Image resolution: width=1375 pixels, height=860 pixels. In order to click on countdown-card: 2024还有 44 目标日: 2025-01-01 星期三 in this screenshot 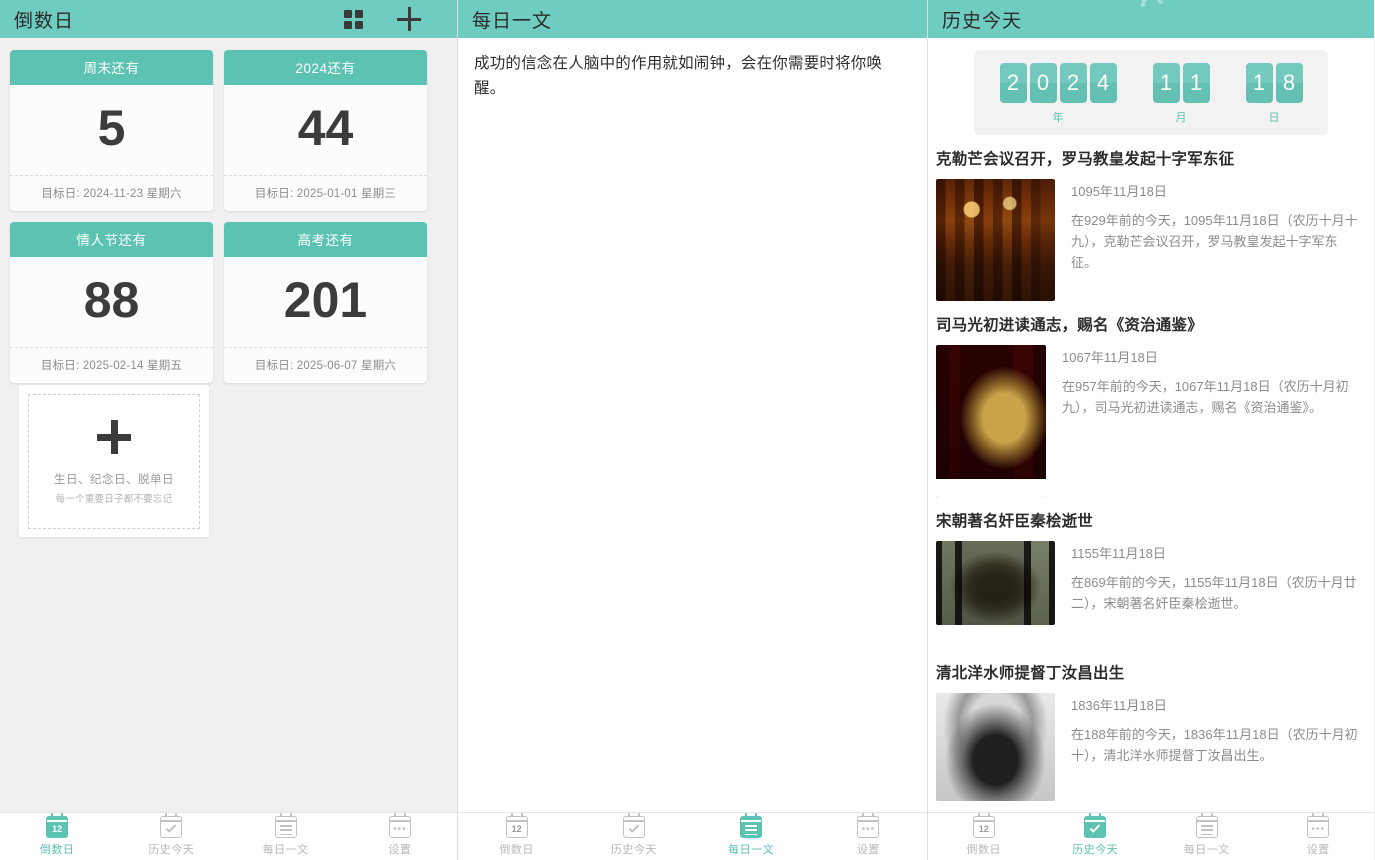, I will do `click(325, 130)`.